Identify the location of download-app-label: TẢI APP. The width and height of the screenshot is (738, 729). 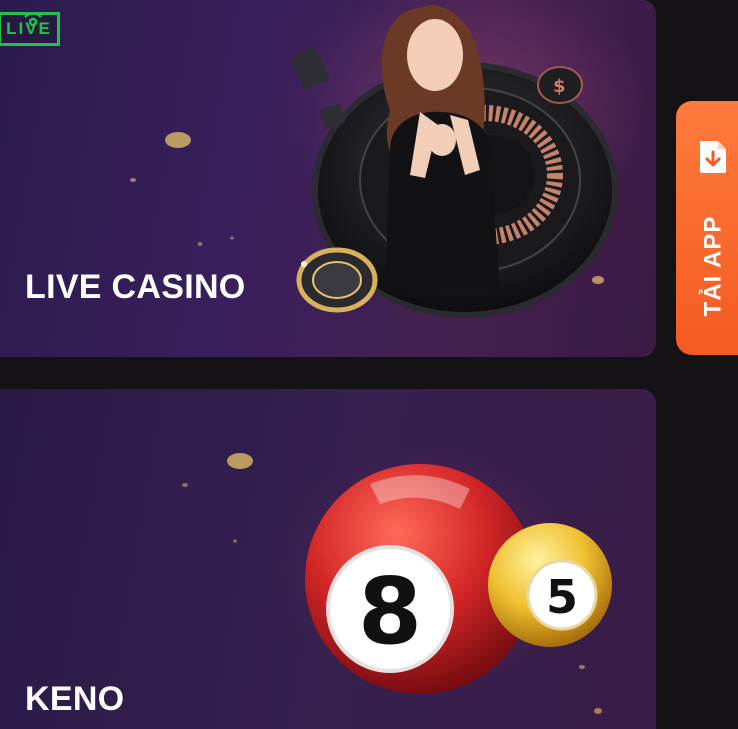
(713, 266).